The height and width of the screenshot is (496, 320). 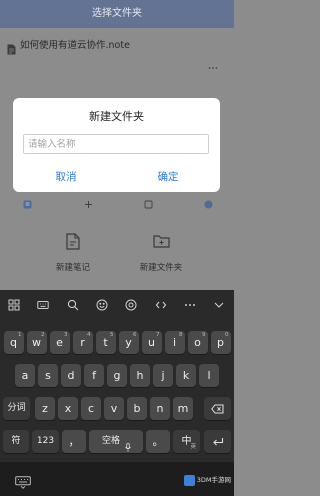 I want to click on new-folder-icon, so click(x=161, y=241).